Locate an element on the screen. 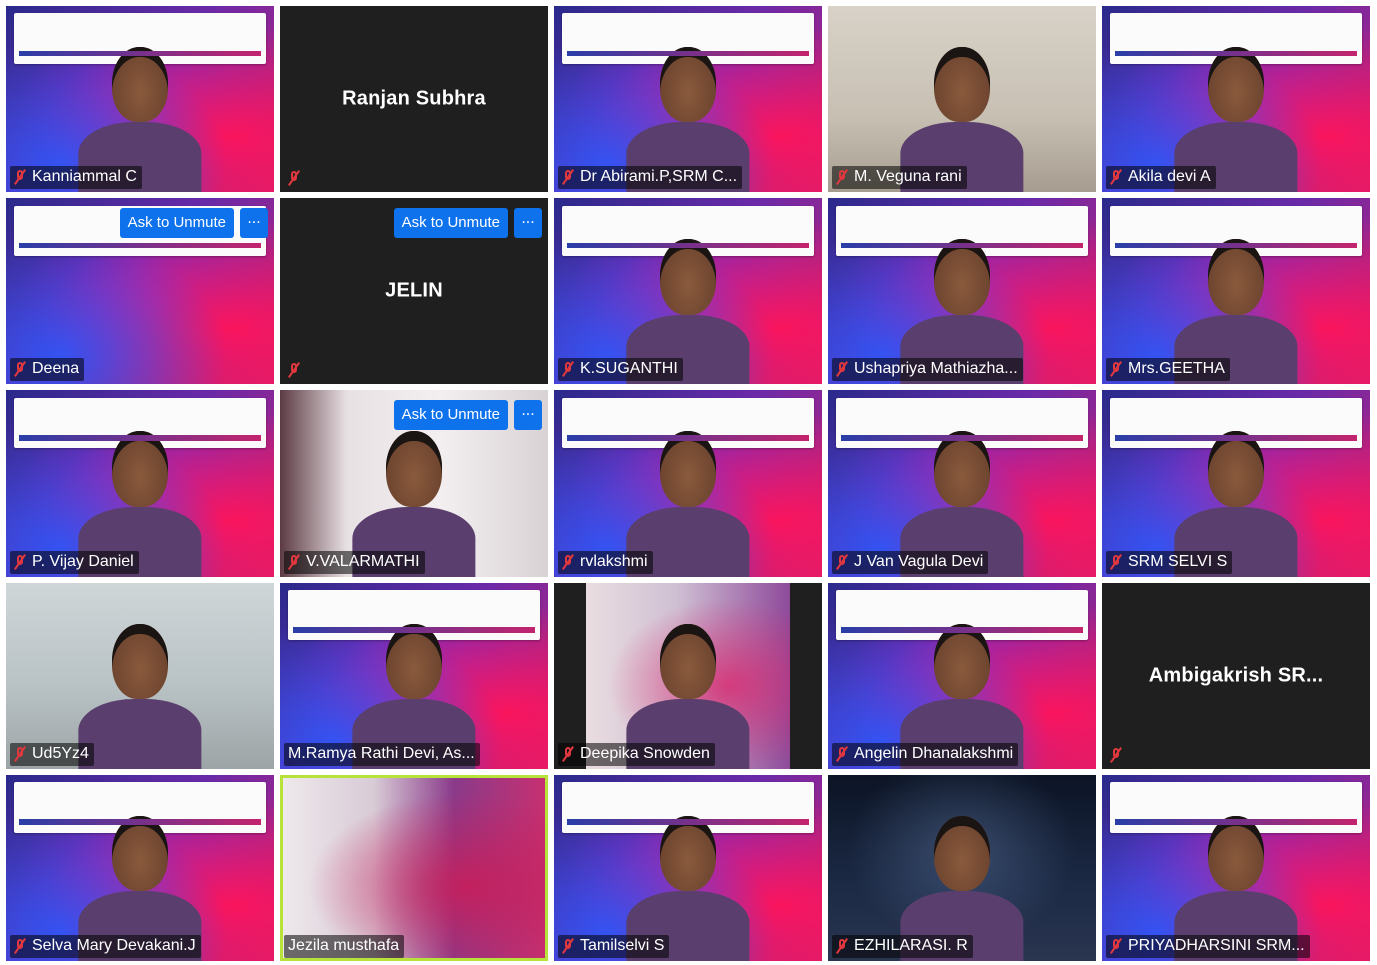 Image resolution: width=1377 pixels, height=965 pixels. participant-name-tag: SRM SELVI S is located at coordinates (1169, 562).